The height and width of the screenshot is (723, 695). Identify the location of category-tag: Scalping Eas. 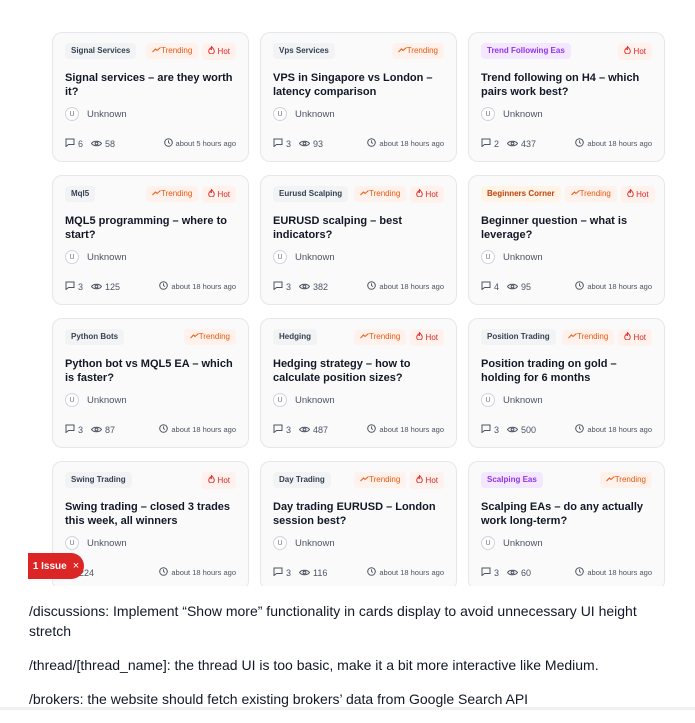
(512, 480).